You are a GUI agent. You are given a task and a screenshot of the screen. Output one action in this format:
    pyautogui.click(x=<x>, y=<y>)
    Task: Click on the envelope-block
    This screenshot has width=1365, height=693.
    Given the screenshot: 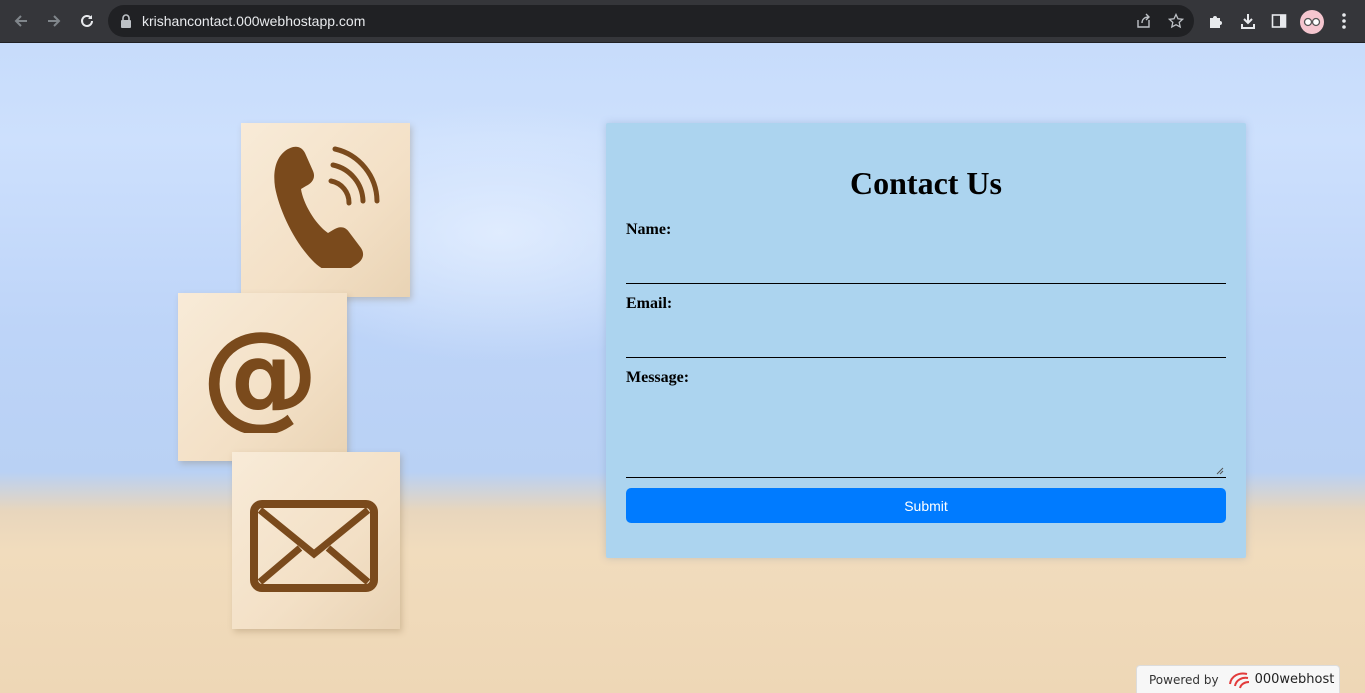 What is the action you would take?
    pyautogui.click(x=316, y=540)
    